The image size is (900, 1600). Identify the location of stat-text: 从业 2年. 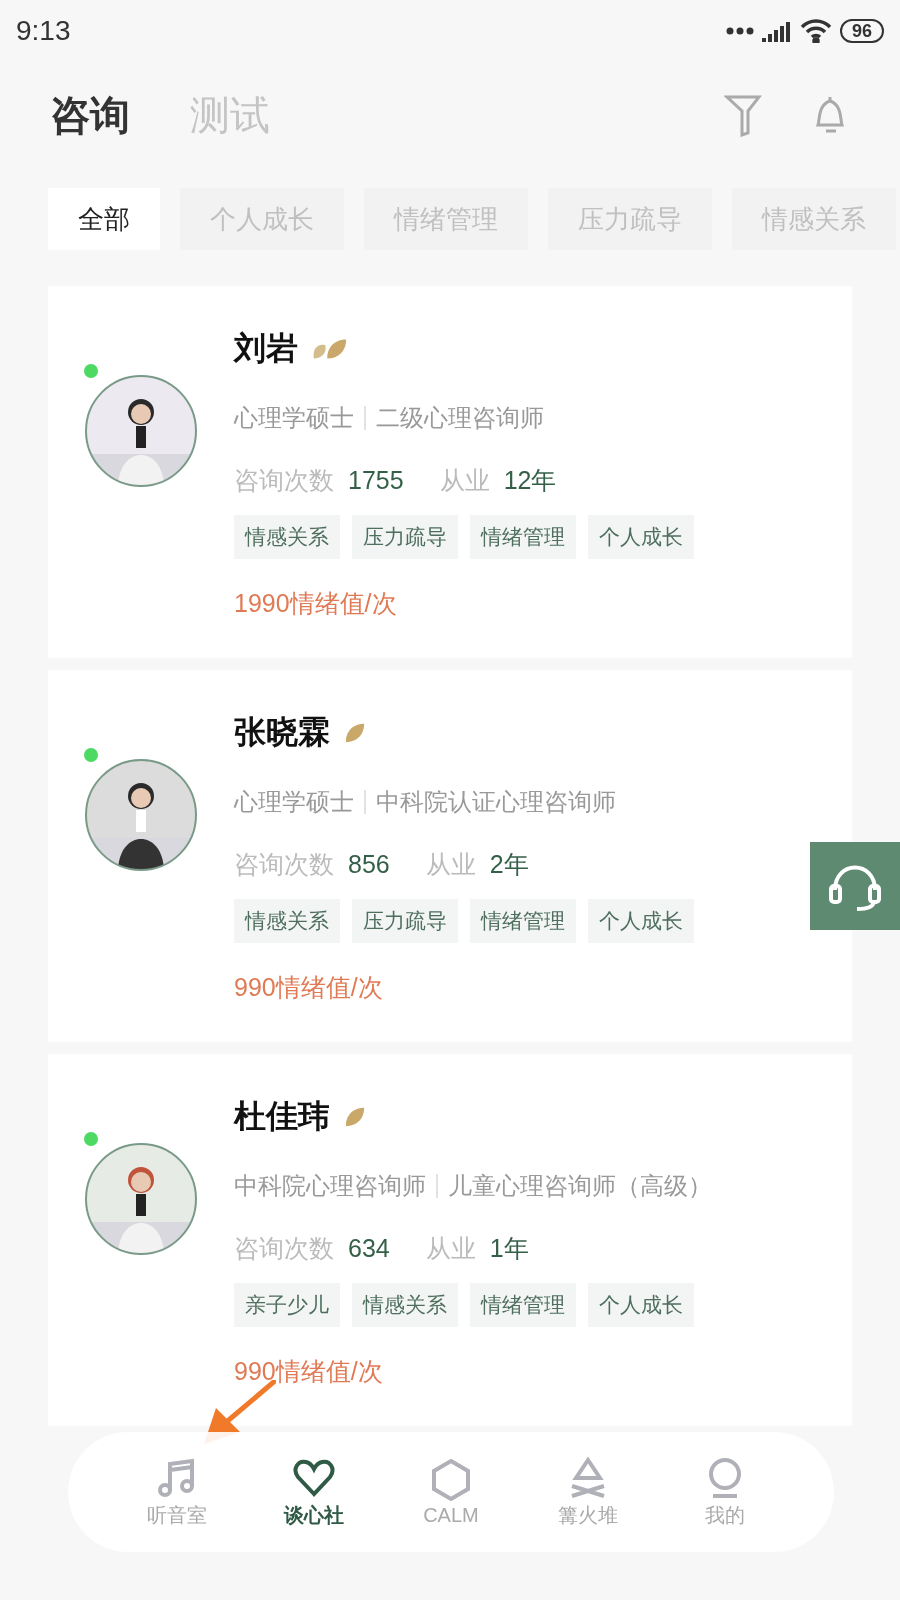
(477, 864).